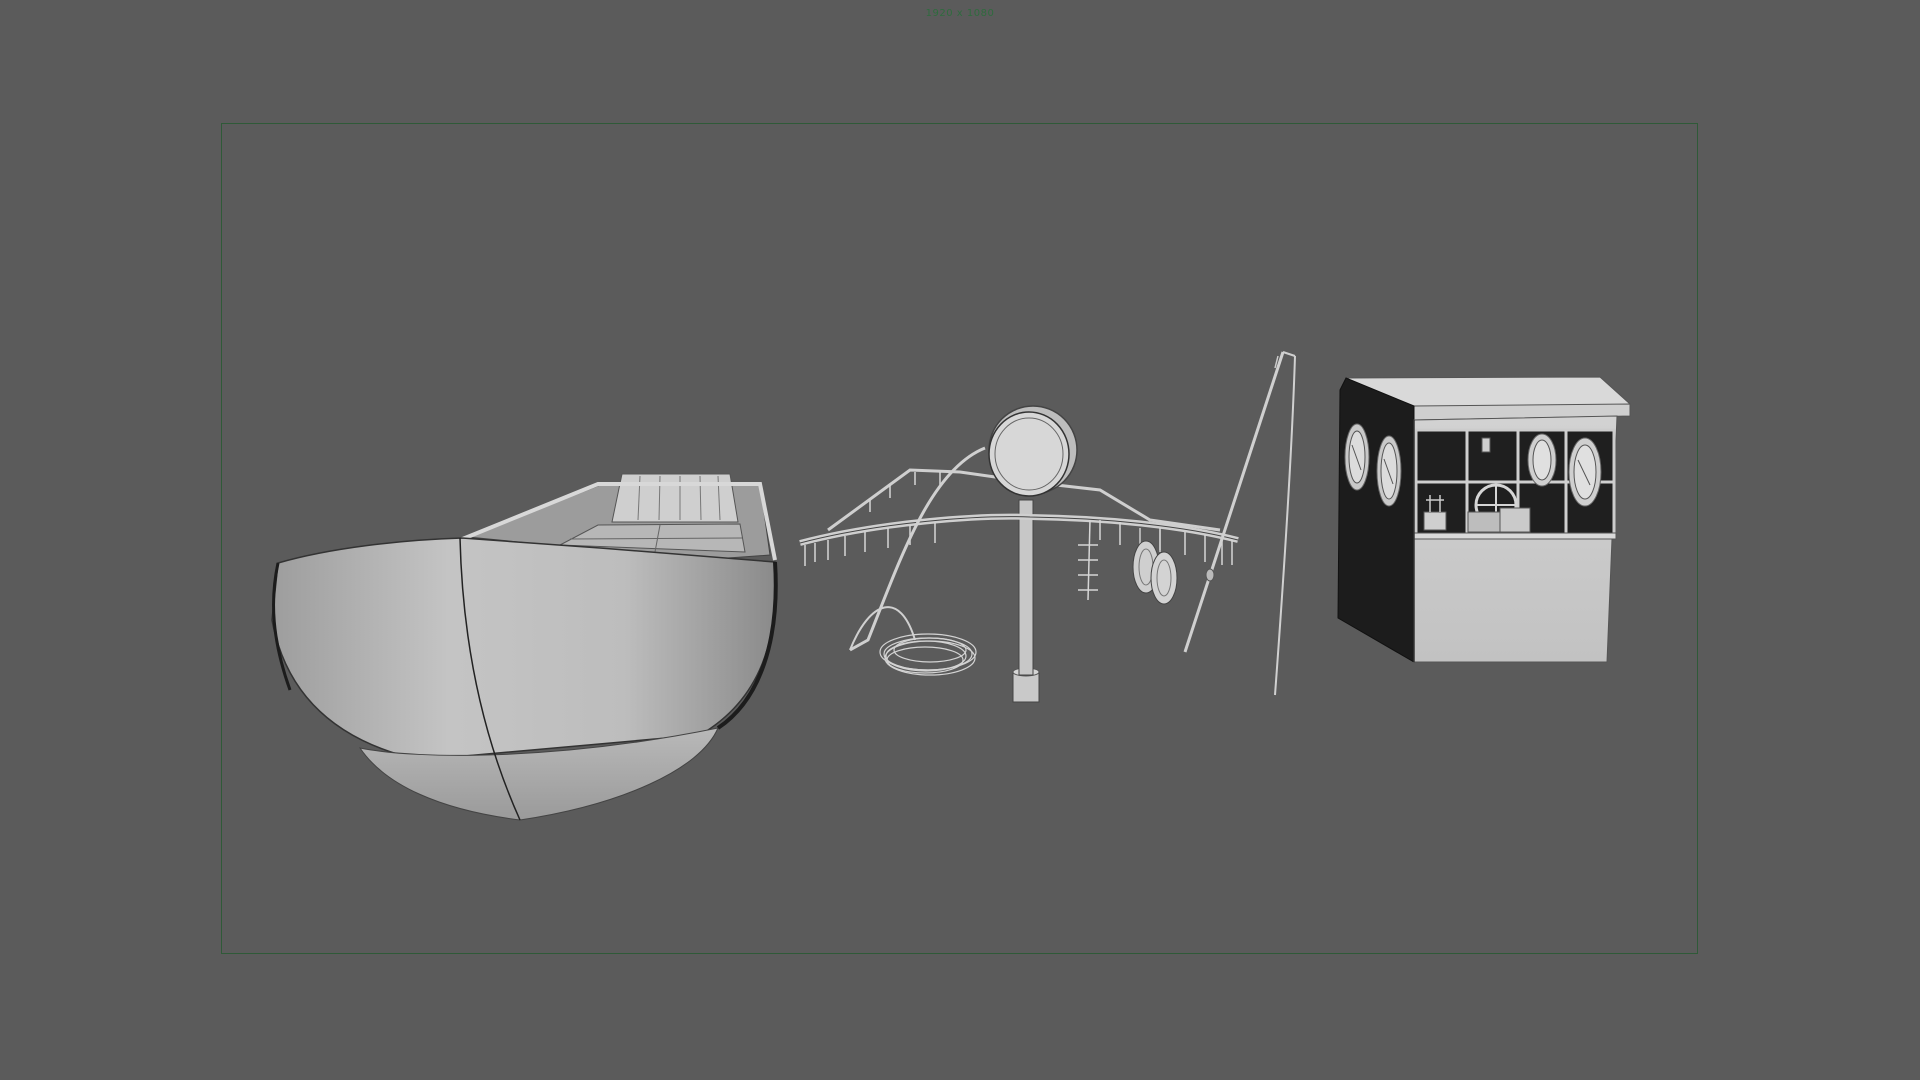 The image size is (1920, 1080). I want to click on boat-model, so click(524, 647).